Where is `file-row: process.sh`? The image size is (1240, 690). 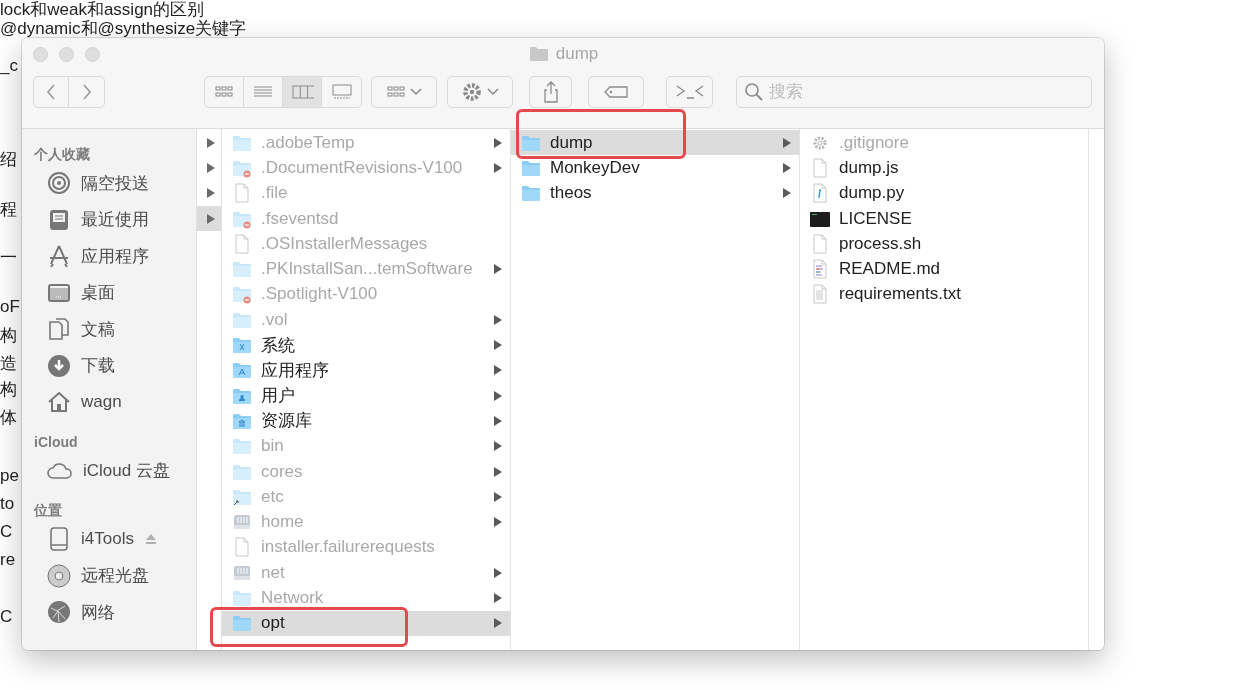
file-row: process.sh is located at coordinates (944, 244).